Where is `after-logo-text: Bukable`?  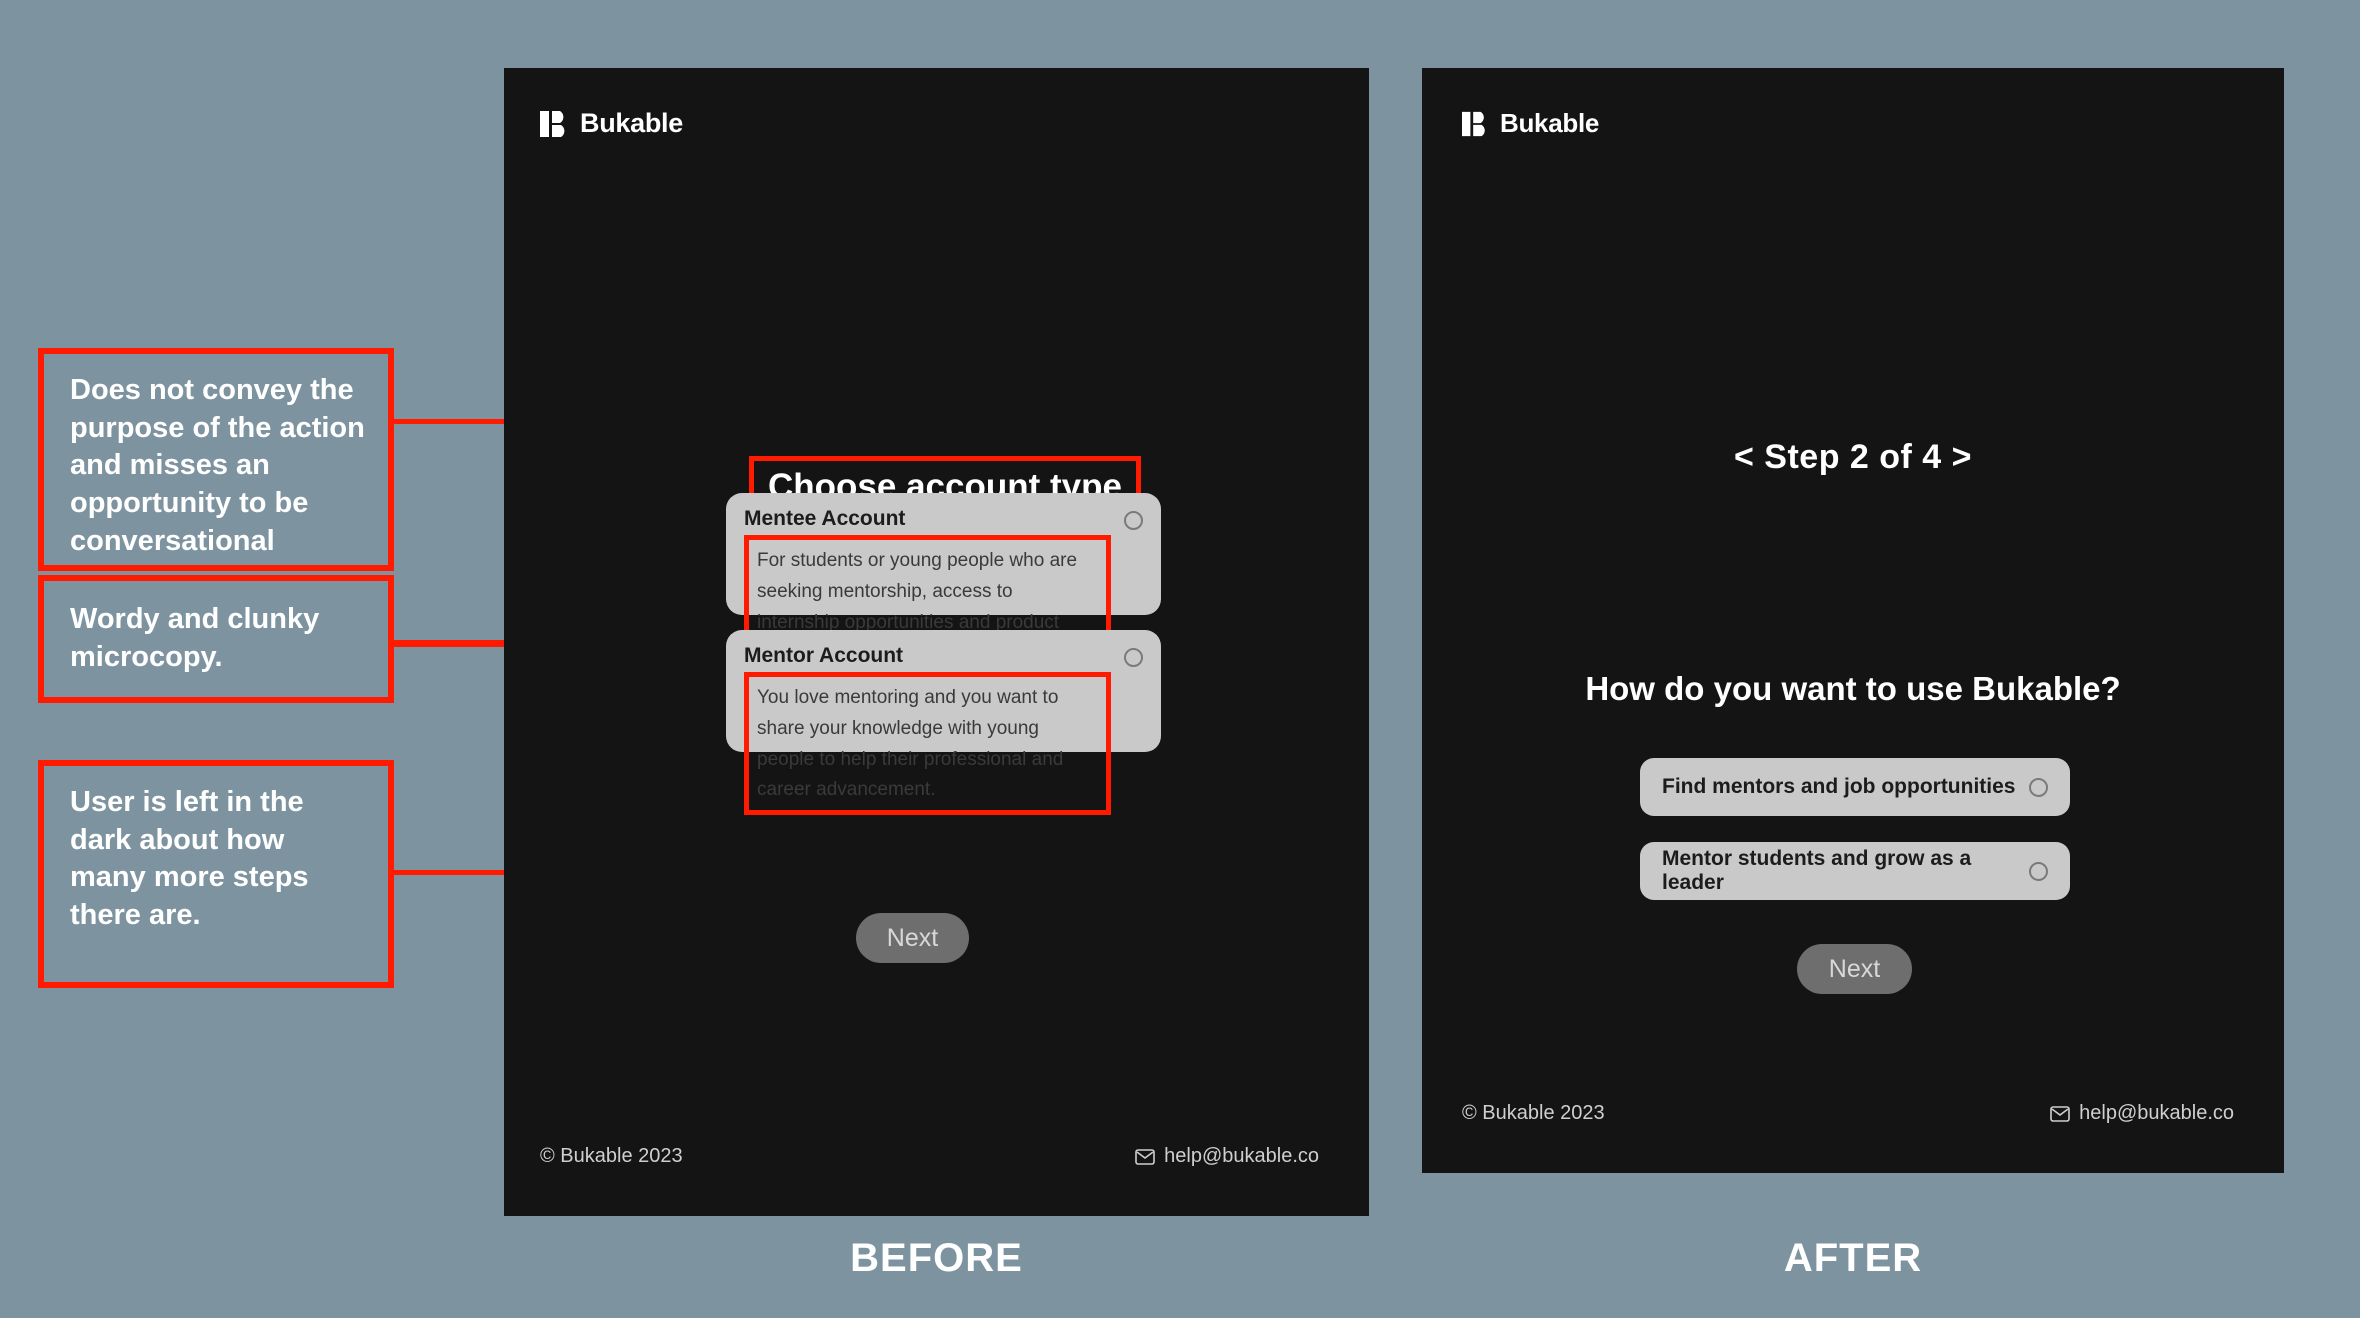 after-logo-text: Bukable is located at coordinates (1550, 123).